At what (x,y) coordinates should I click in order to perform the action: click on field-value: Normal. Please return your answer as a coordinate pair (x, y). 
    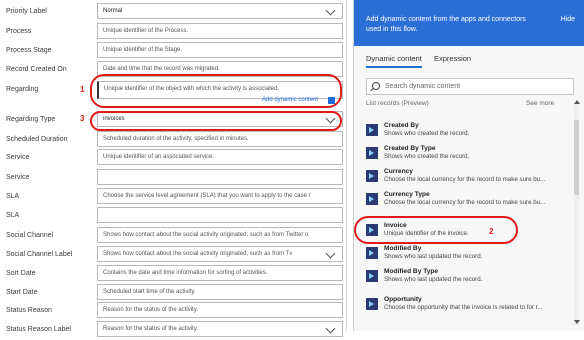
    Looking at the image, I should click on (113, 11).